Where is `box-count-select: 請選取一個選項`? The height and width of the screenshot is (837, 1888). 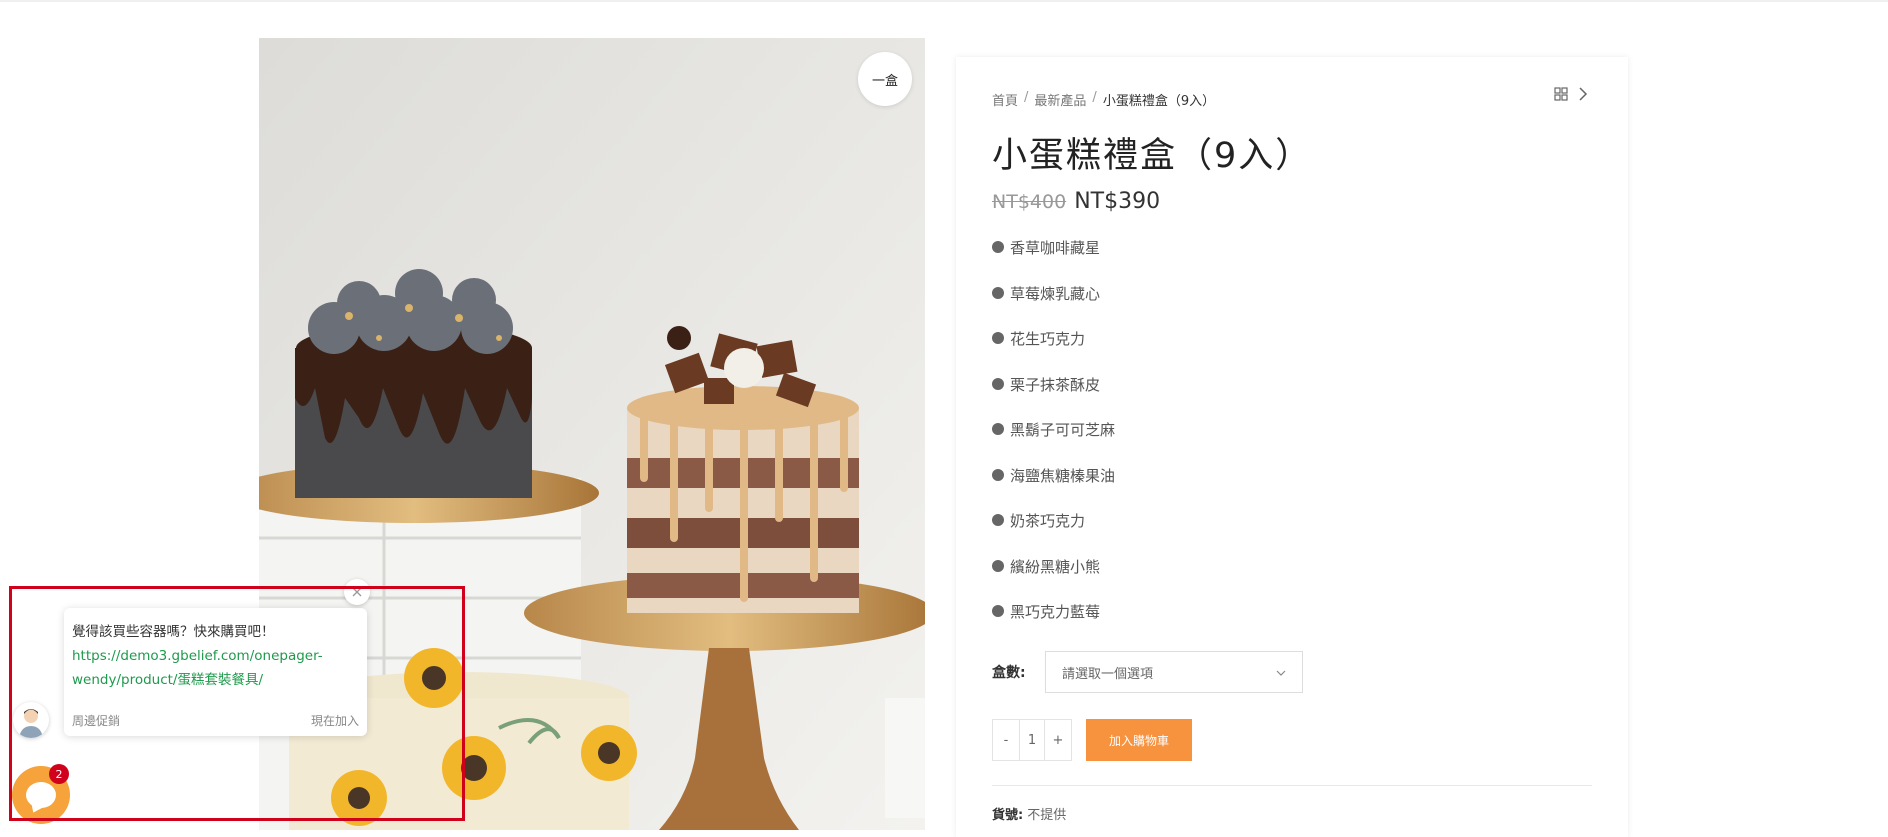 box-count-select: 請選取一個選項 is located at coordinates (1174, 672).